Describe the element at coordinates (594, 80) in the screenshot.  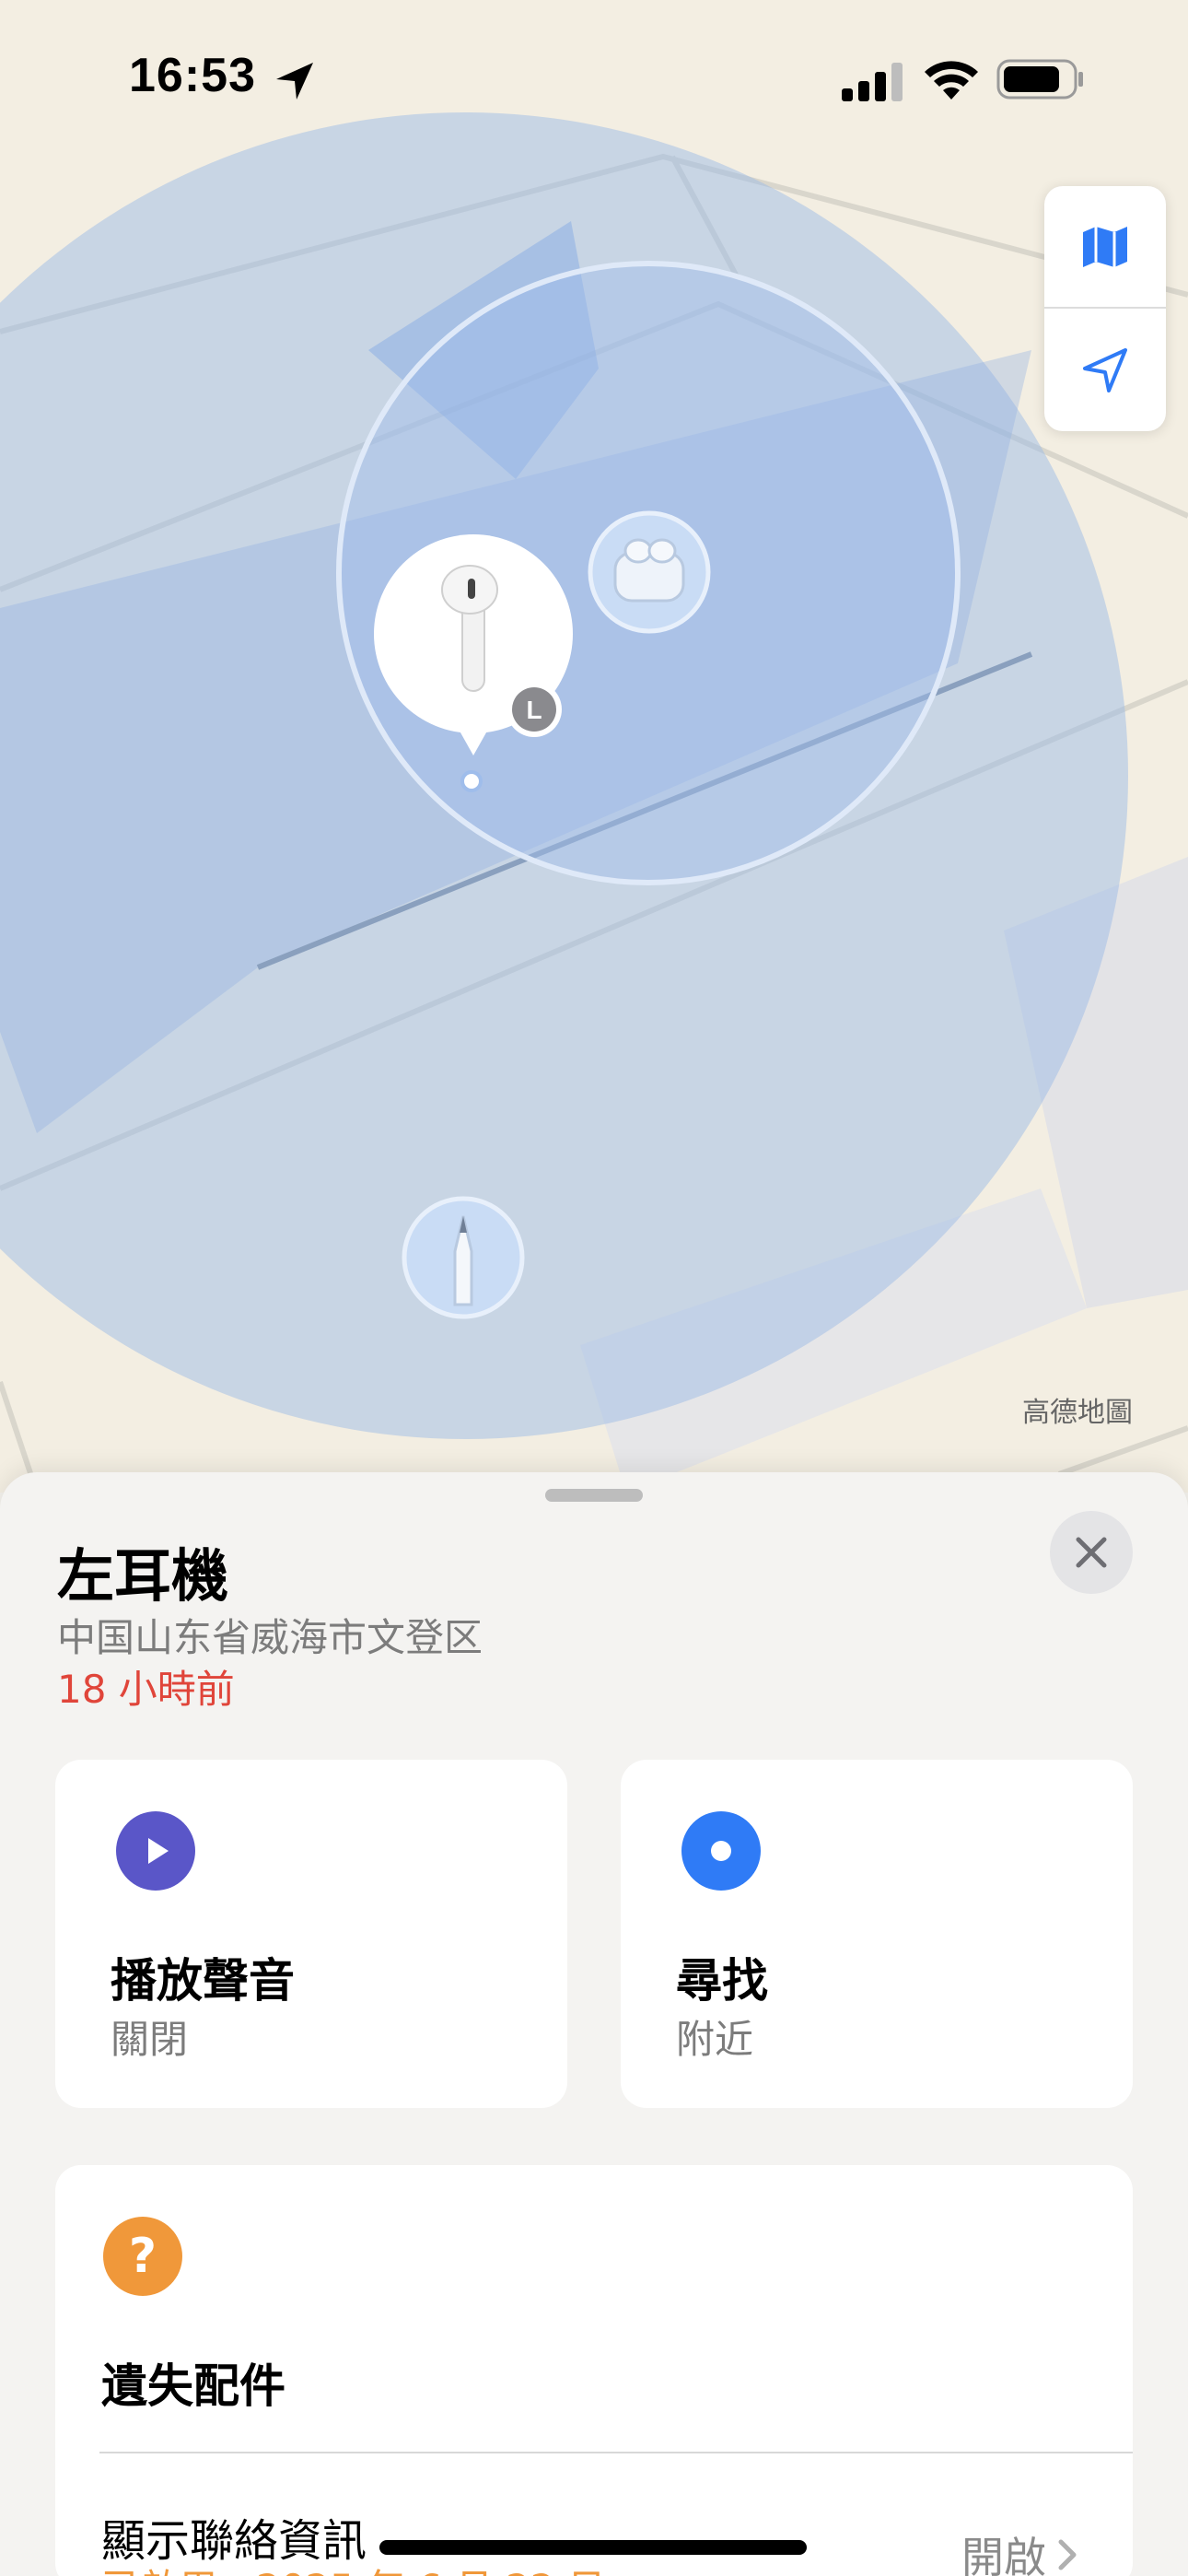
I see `status-bar: 16:53` at that location.